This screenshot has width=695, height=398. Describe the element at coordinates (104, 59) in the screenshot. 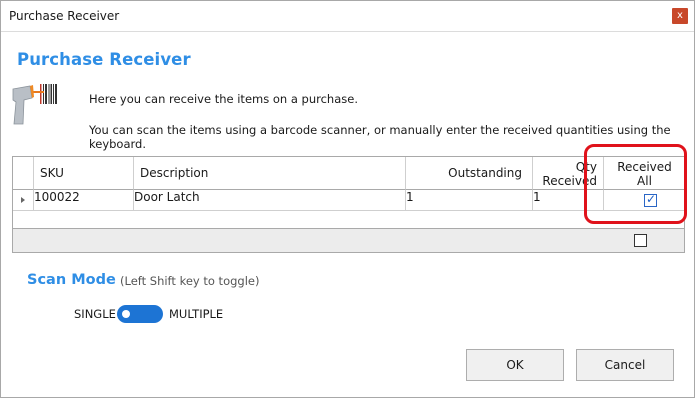

I see `page-title: Purchase Receiver` at that location.